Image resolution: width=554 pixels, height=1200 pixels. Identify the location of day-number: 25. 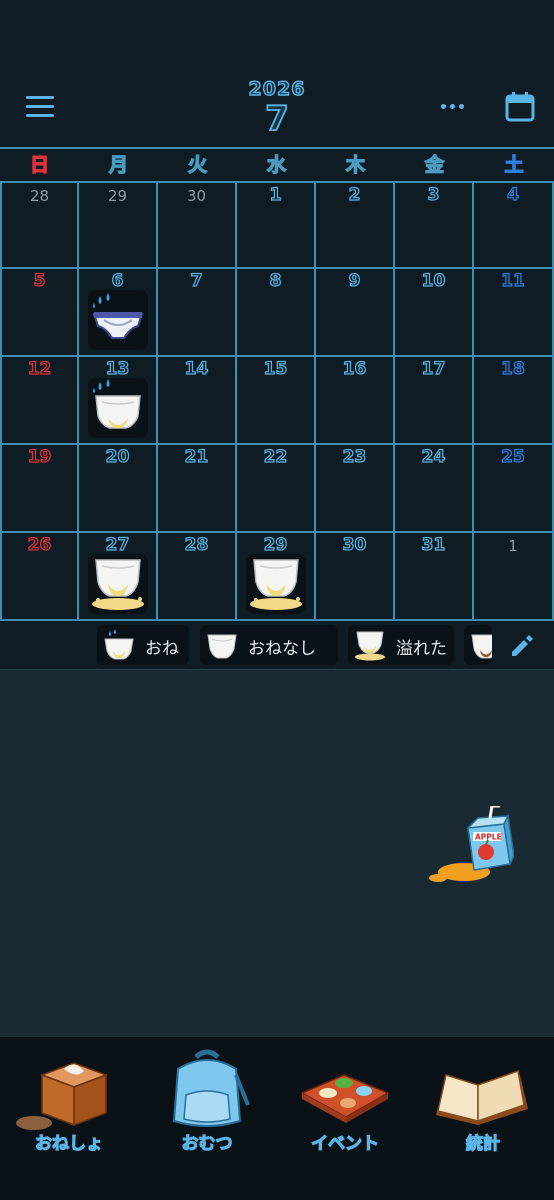
(513, 456).